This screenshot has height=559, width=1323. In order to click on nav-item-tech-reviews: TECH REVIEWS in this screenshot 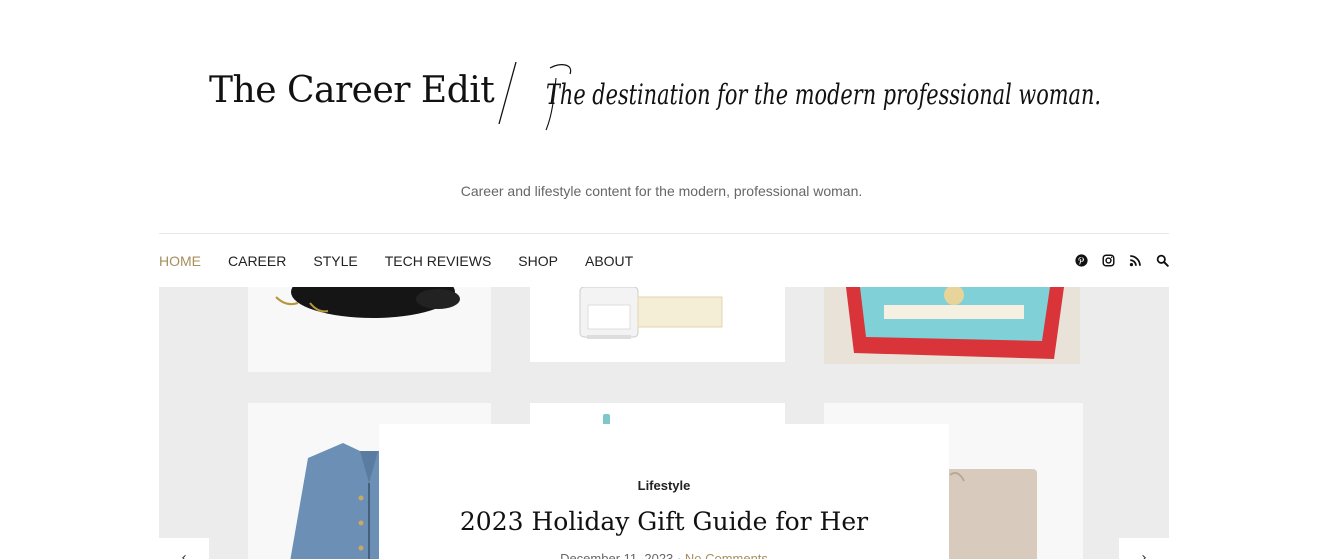, I will do `click(438, 261)`.